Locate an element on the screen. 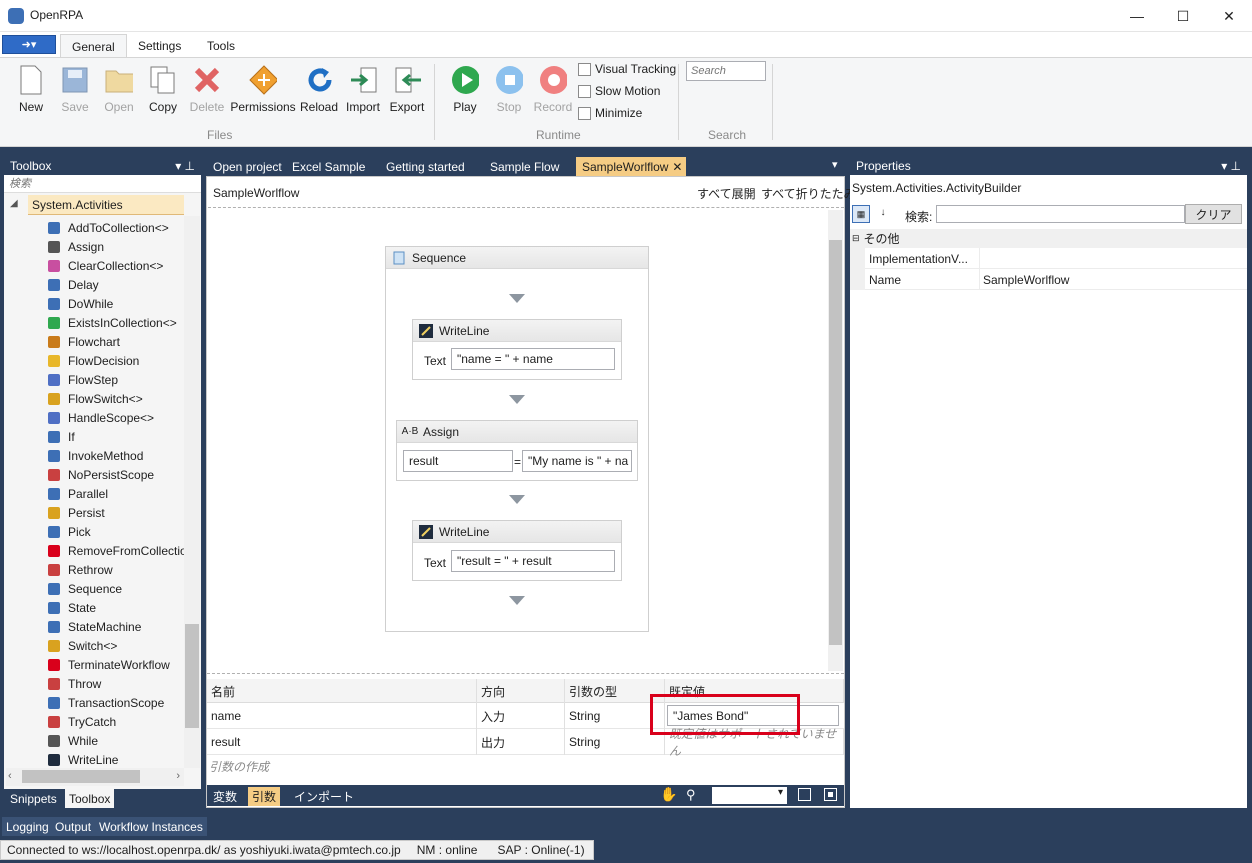  minimize-button: — is located at coordinates (1137, 16).